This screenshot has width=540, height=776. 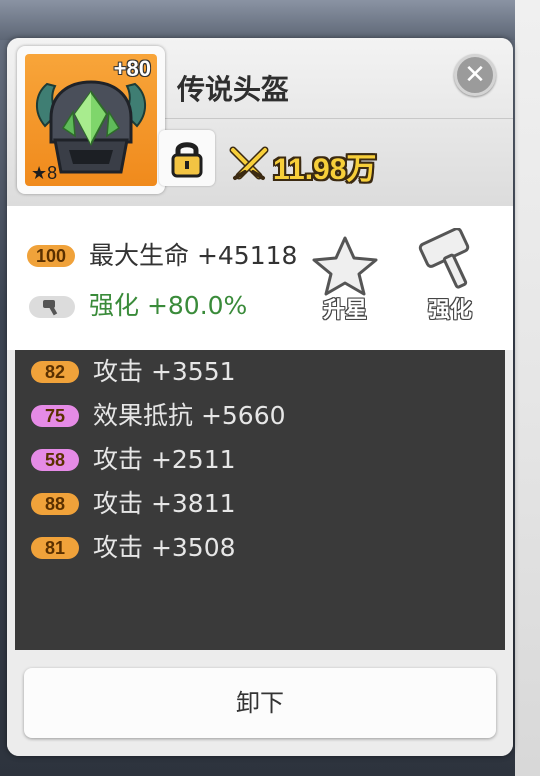 What do you see at coordinates (233, 89) in the screenshot?
I see `item-name: 传说头盔` at bounding box center [233, 89].